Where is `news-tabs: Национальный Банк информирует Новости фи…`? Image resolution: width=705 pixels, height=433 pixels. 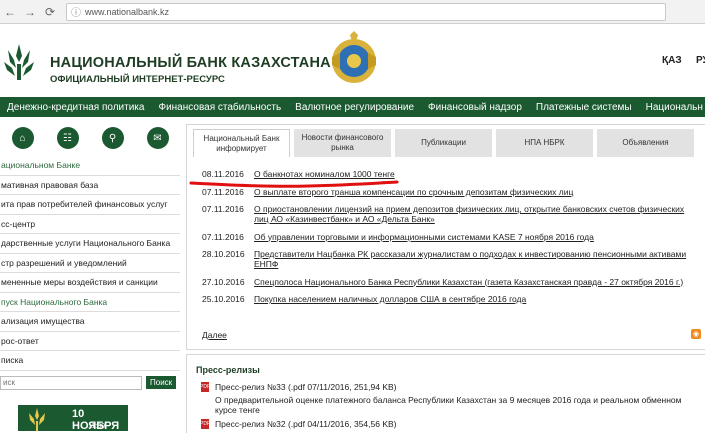 news-tabs: Национальный Банк информирует Новости фи… is located at coordinates (446, 141).